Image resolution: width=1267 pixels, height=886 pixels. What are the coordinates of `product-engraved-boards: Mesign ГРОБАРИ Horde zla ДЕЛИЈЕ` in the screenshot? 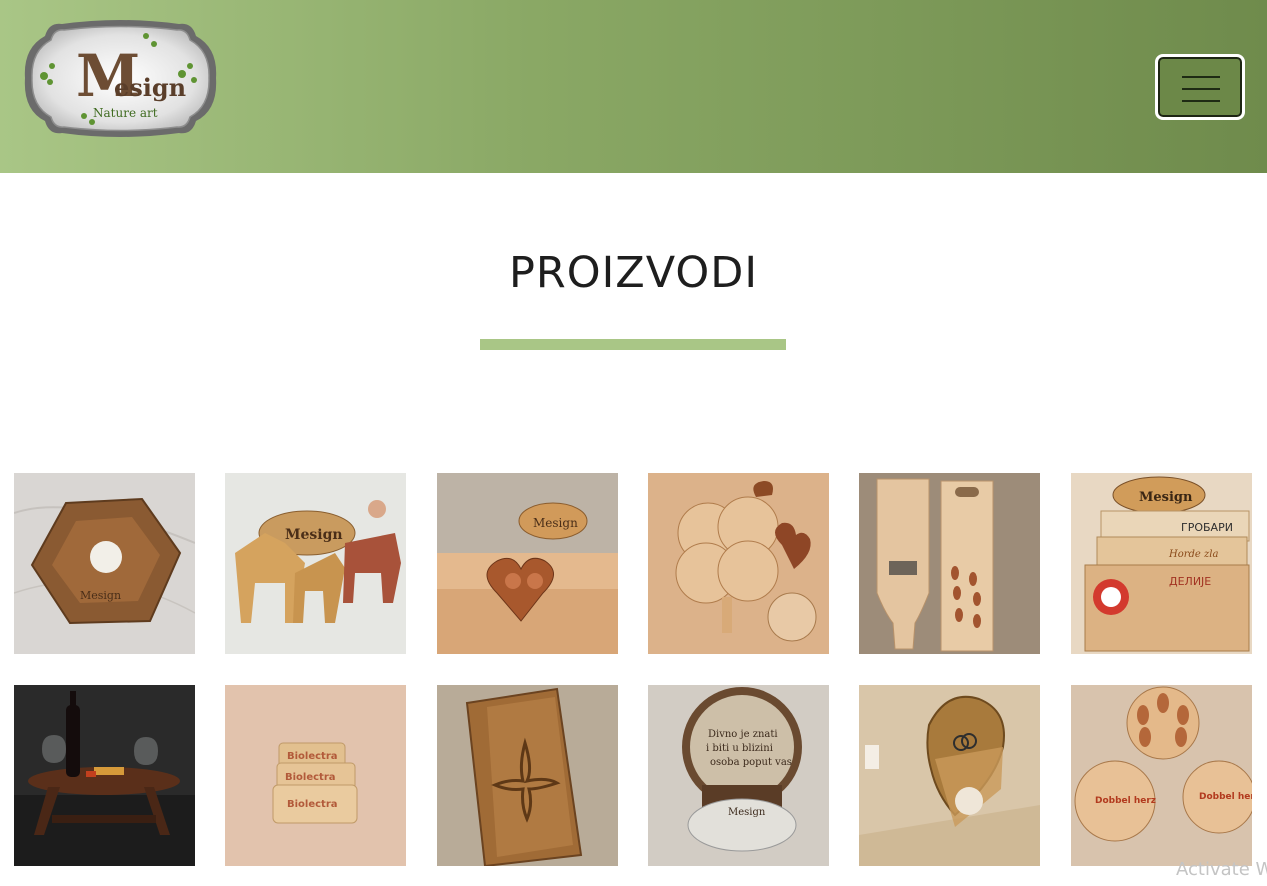 It's located at (1161, 563).